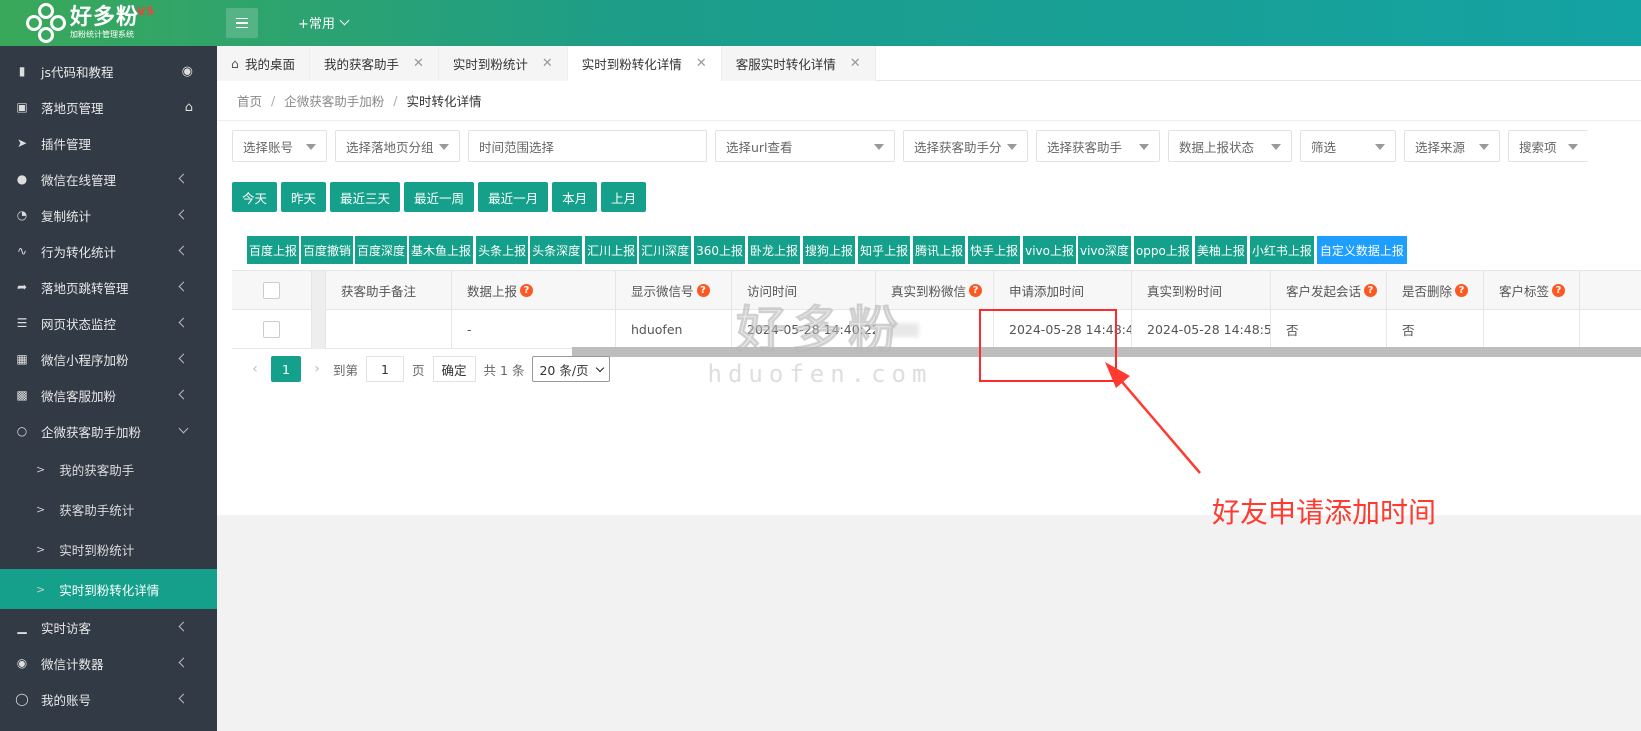 The height and width of the screenshot is (731, 1641). What do you see at coordinates (575, 197) in the screenshot?
I see `this-month-button: 本月` at bounding box center [575, 197].